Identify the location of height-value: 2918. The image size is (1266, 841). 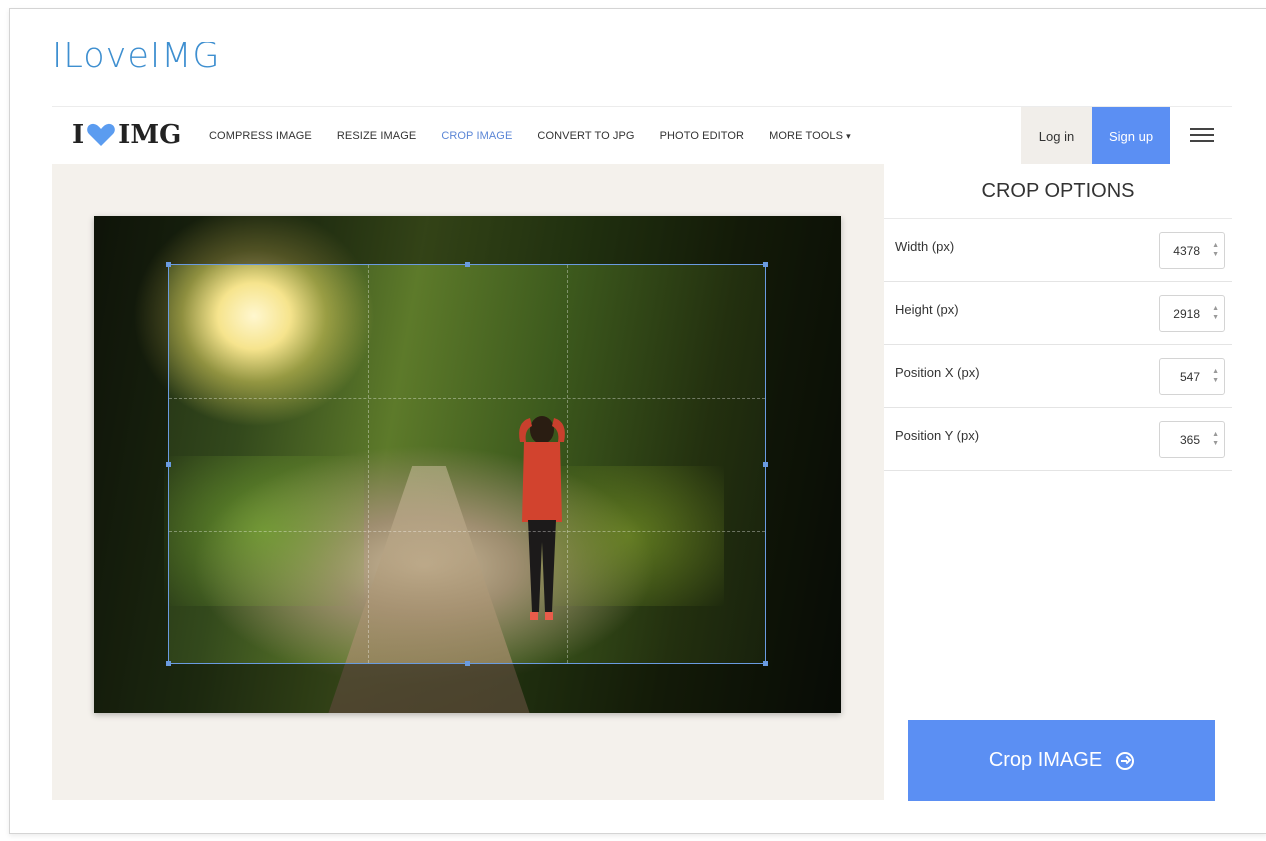
(1186, 314).